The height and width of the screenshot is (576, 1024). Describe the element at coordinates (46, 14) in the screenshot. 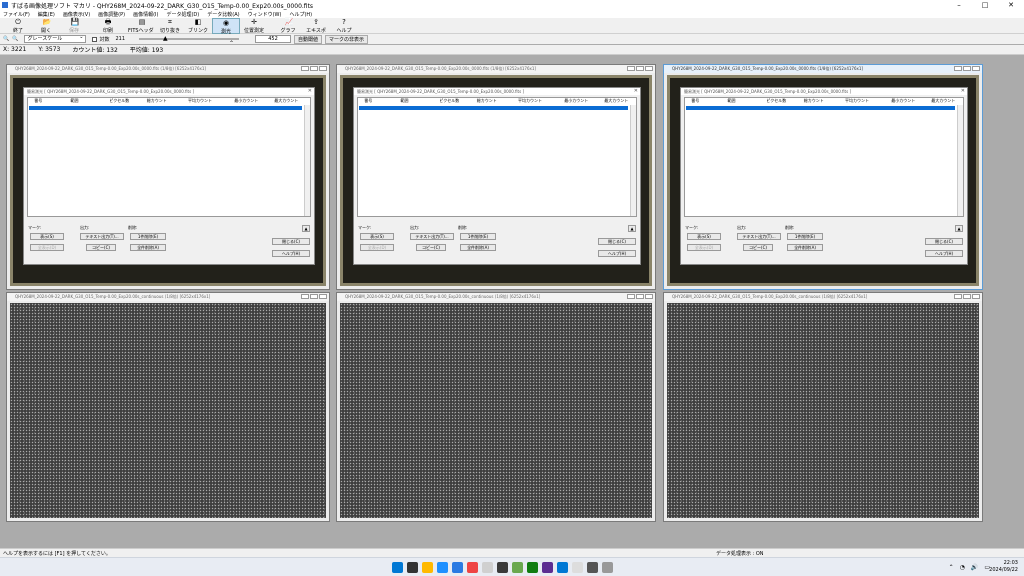

I see `menu-item: 編集(E)` at that location.